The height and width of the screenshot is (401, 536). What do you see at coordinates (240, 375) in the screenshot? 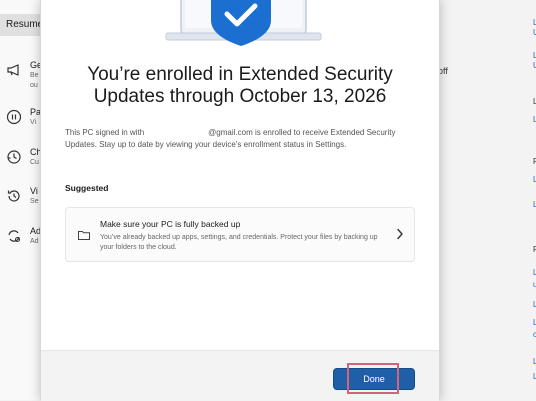
I see `dialog-footer: Done` at bounding box center [240, 375].